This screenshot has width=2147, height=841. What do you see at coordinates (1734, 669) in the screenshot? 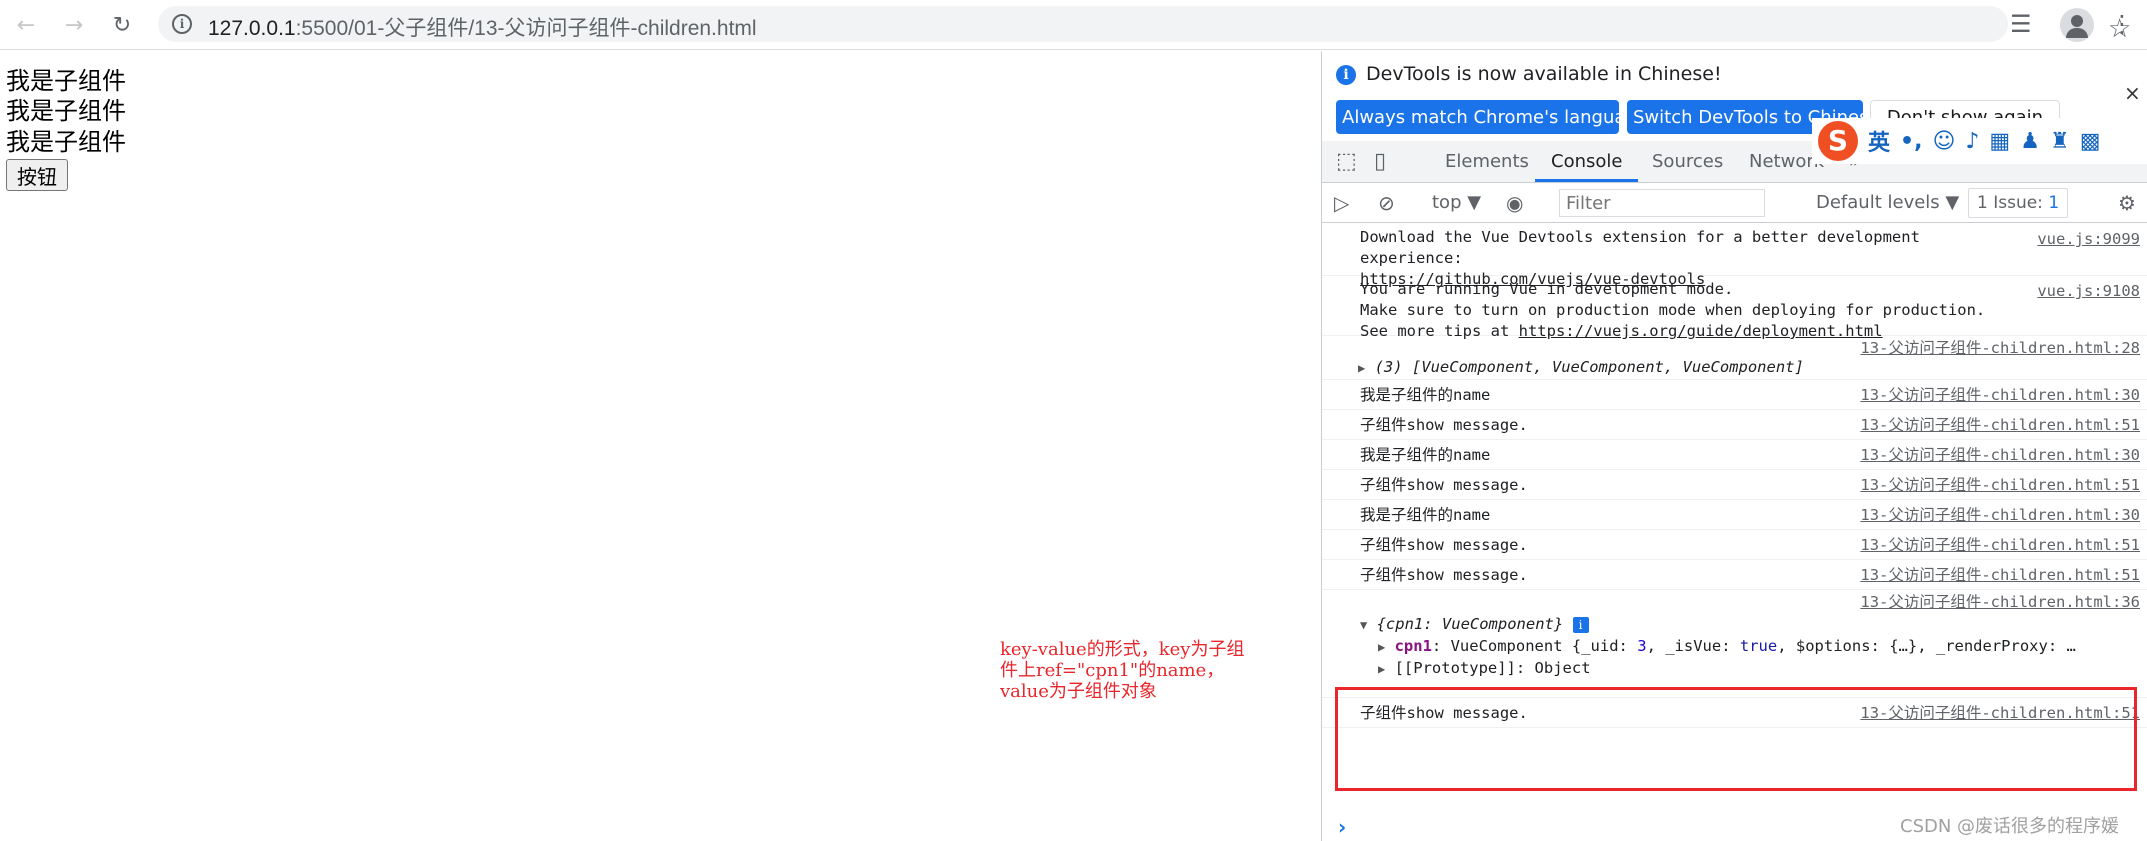
I see `prototype-row: ▶ [[Prototype]]: Object` at bounding box center [1734, 669].